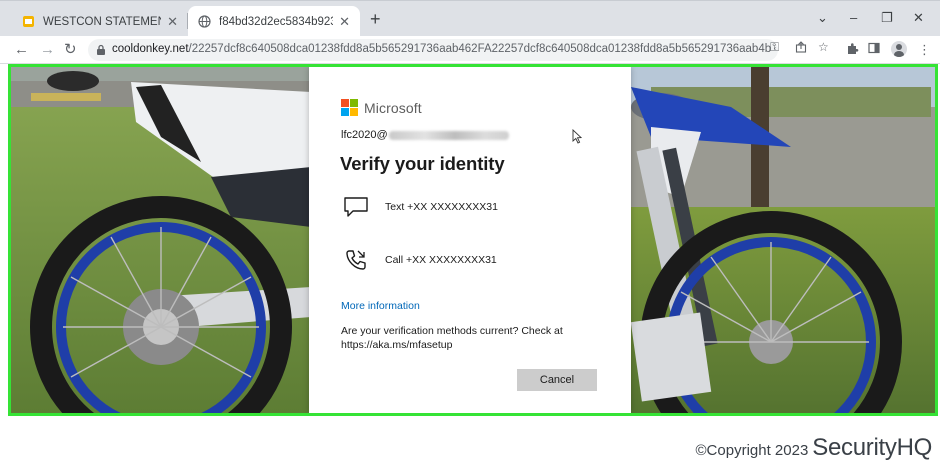 This screenshot has width=940, height=468. Describe the element at coordinates (823, 47) in the screenshot. I see `bookmark-star-icon: ☆` at that location.